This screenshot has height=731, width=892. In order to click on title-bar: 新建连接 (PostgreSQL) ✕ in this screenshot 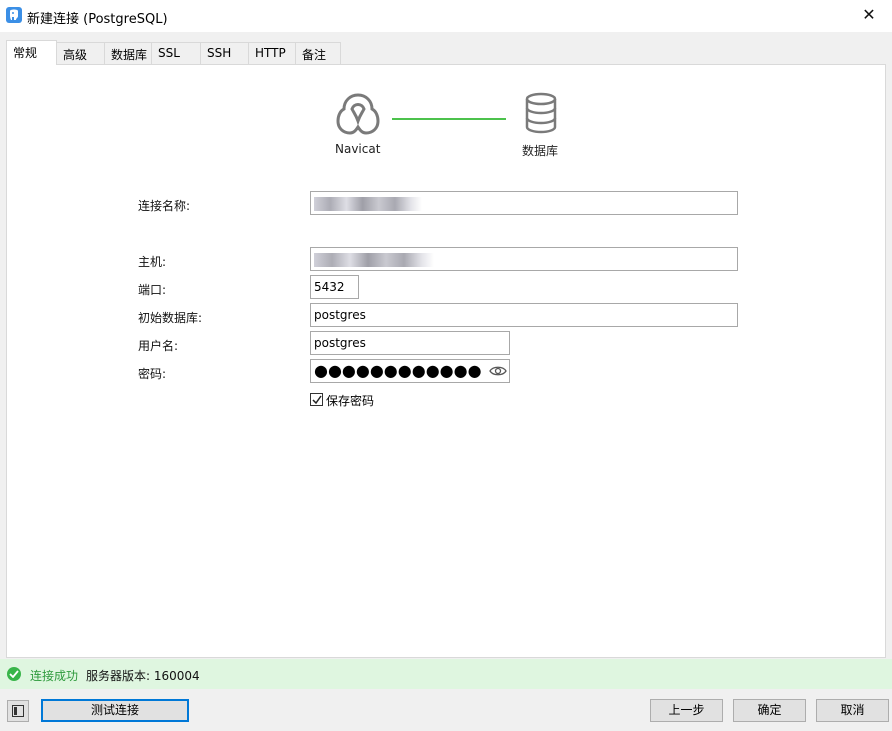, I will do `click(446, 16)`.